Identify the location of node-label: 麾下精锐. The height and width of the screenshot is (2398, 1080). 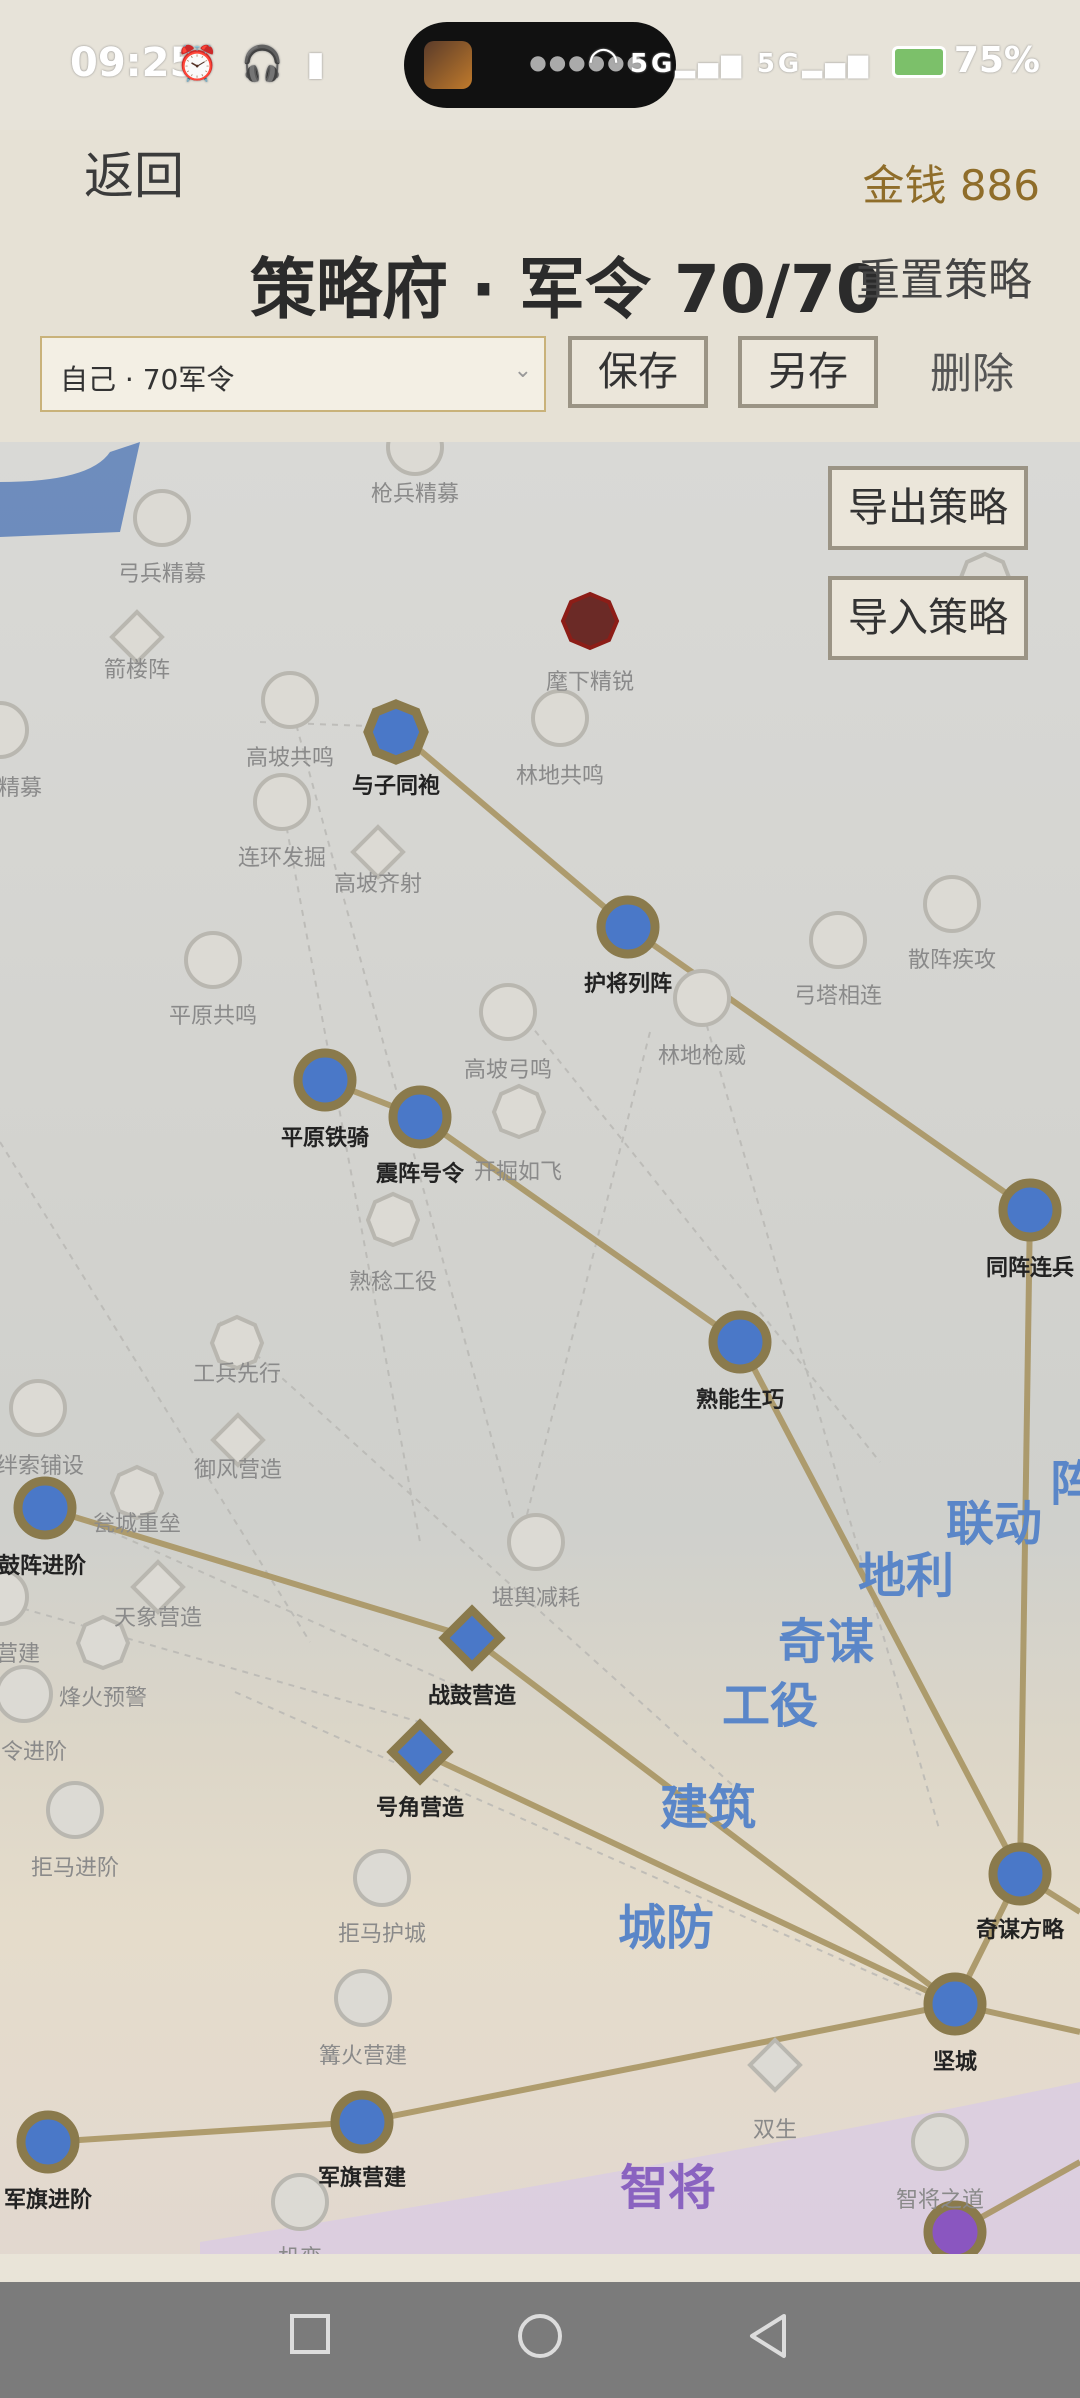
(590, 682).